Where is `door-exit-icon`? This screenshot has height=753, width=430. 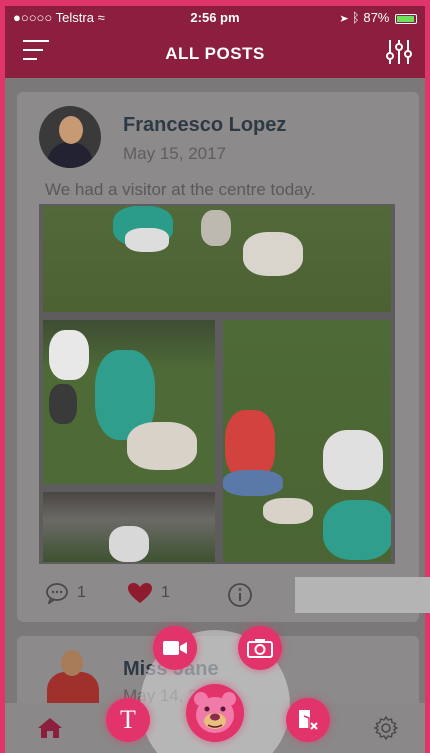
door-exit-icon is located at coordinates (308, 720).